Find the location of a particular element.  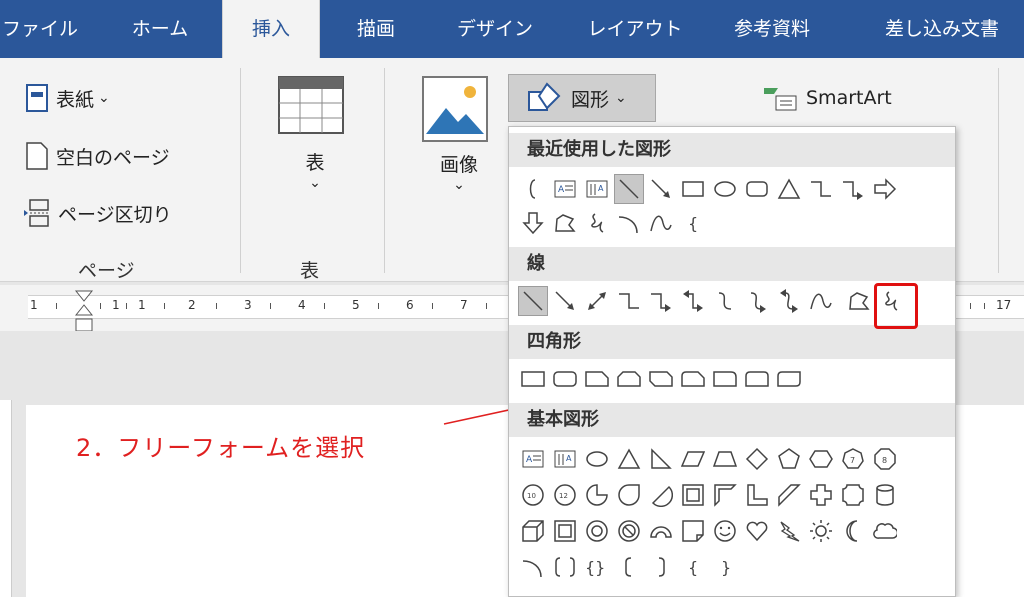

moon-shape-icon is located at coordinates (853, 531).